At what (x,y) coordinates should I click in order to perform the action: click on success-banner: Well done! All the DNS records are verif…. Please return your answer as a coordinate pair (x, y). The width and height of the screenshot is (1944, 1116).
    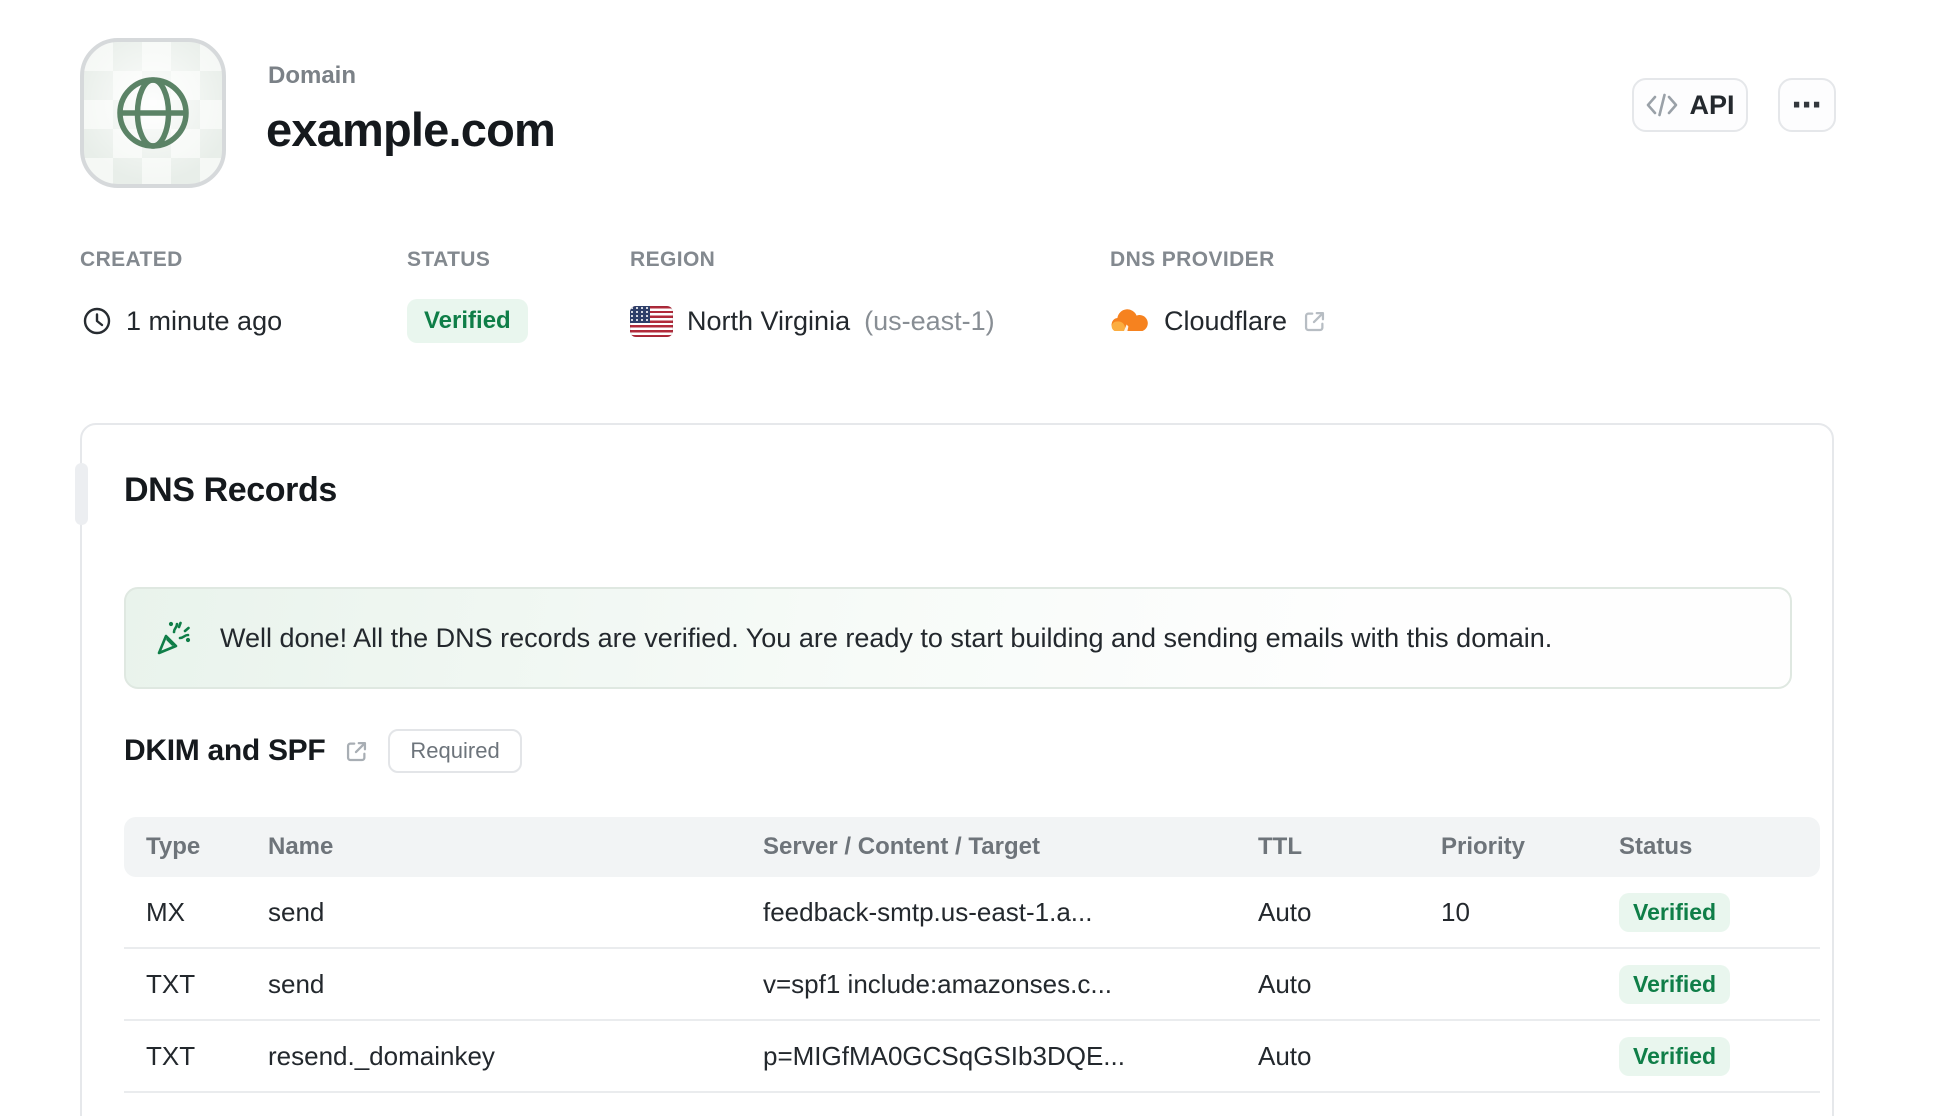
    Looking at the image, I should click on (958, 638).